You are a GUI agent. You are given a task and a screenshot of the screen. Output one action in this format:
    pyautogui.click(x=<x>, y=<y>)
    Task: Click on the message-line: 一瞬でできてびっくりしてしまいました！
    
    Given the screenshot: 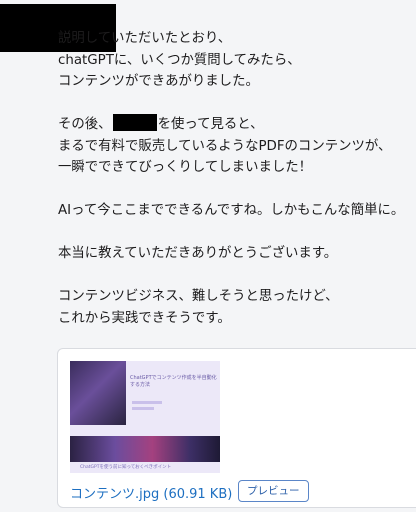 What is the action you would take?
    pyautogui.click(x=185, y=167)
    